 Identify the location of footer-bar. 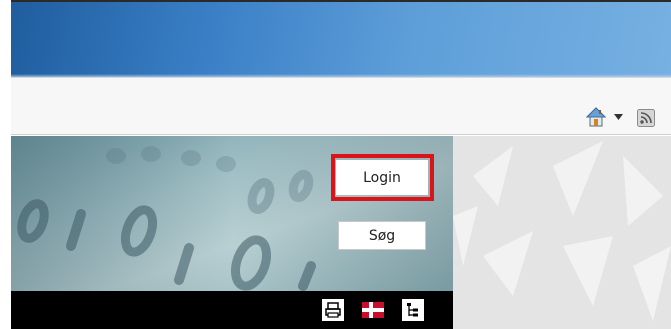
(232, 310).